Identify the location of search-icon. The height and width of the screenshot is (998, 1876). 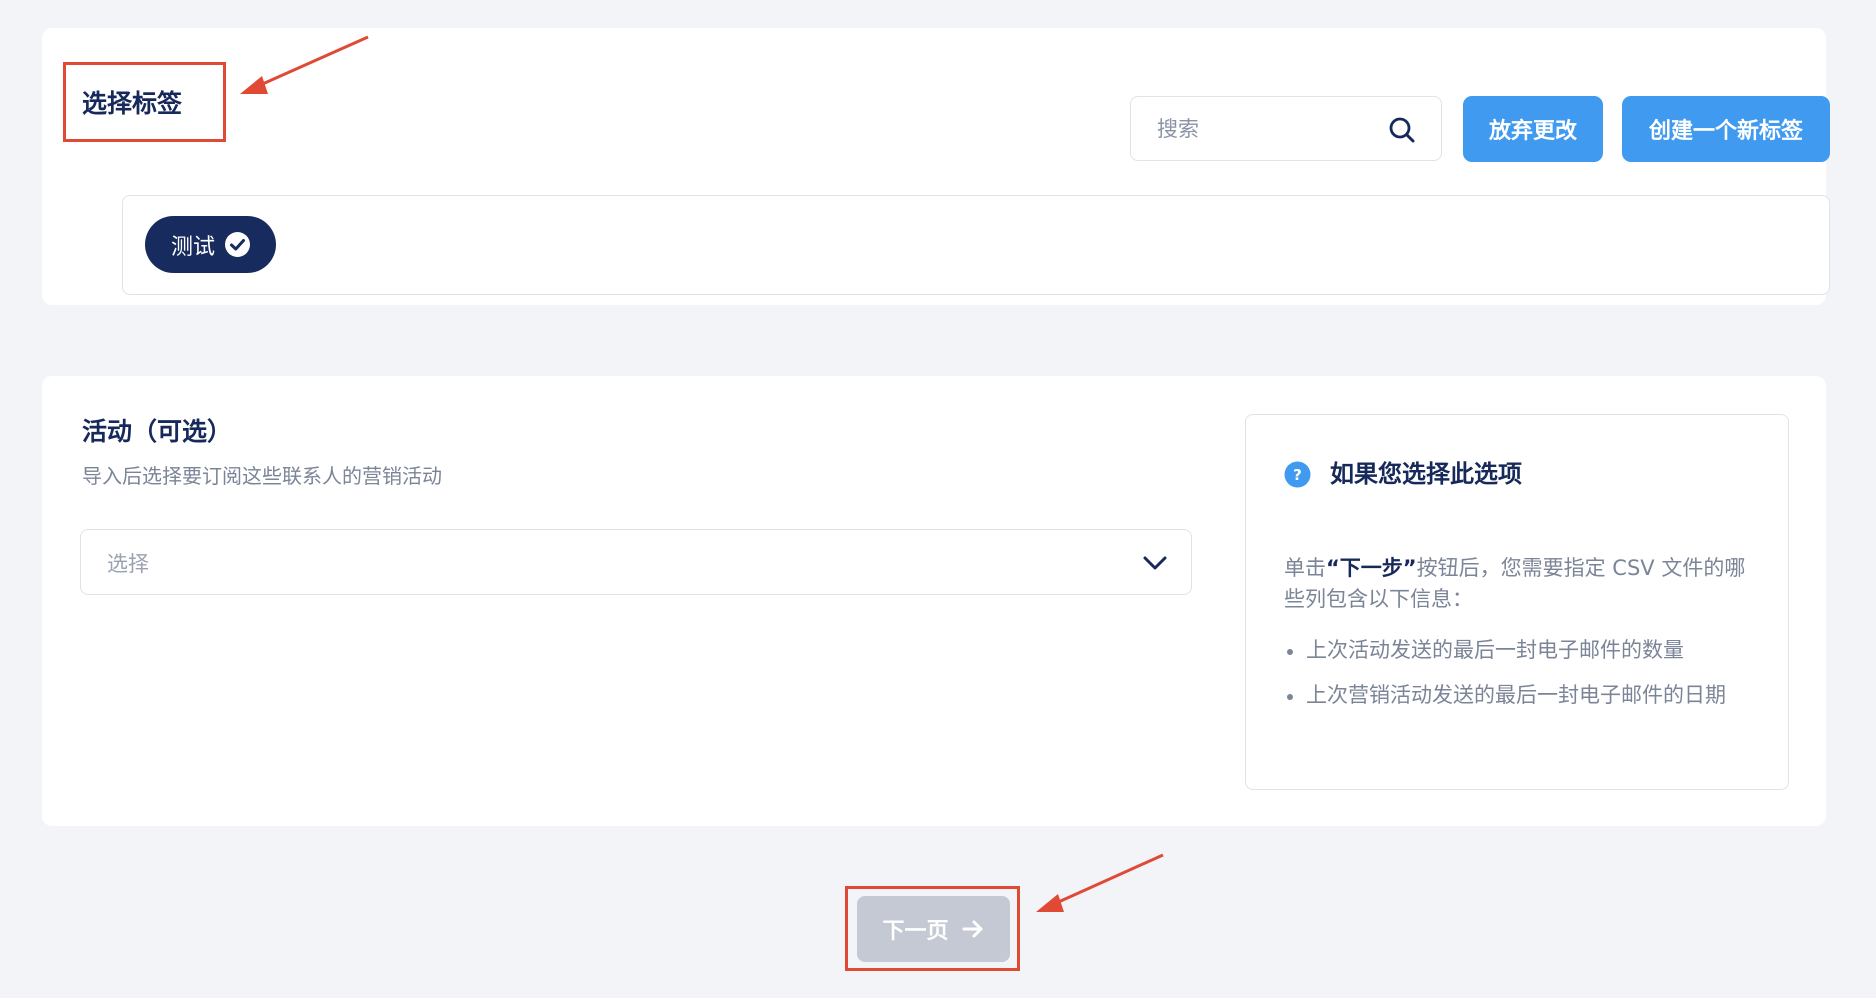
(1402, 130).